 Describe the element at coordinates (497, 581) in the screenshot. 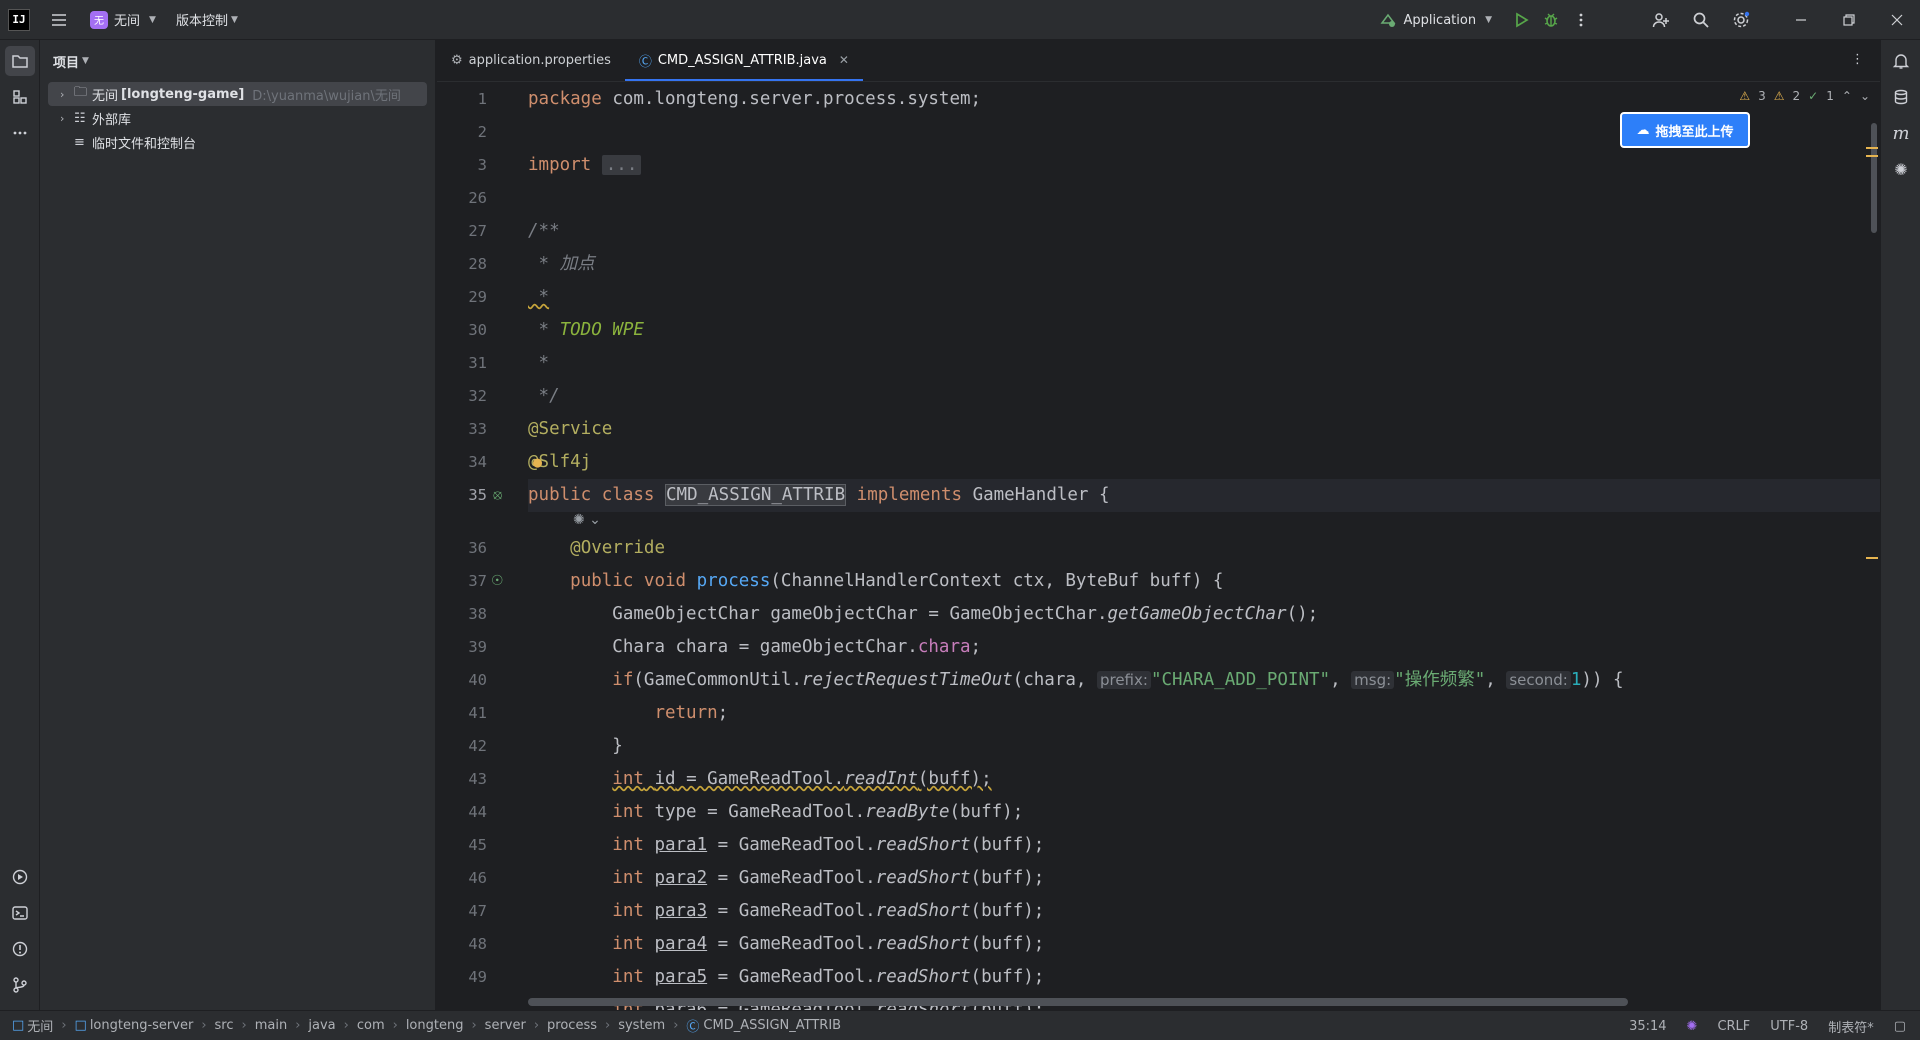

I see `implements-method-icon: ☉` at that location.